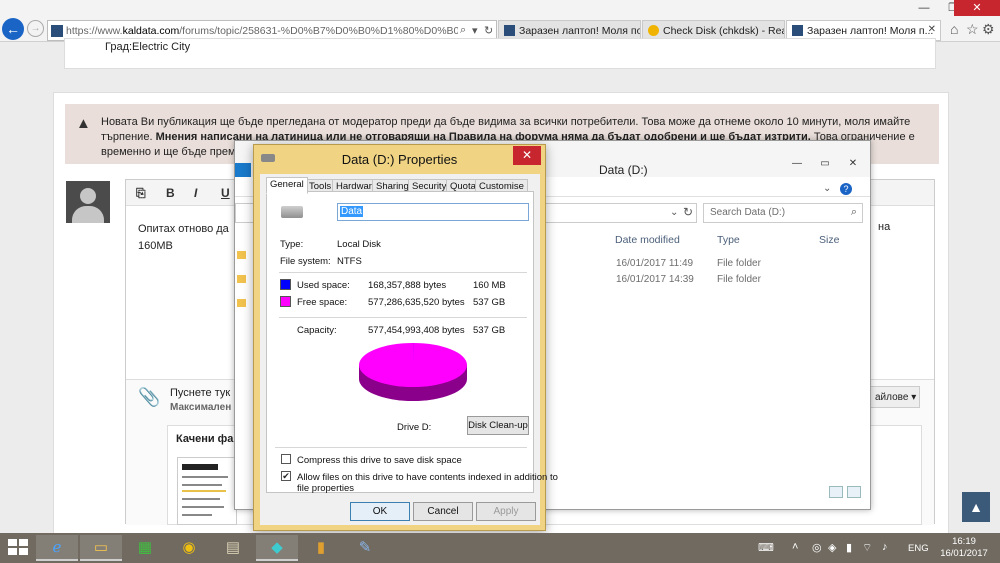 The image size is (1000, 563). What do you see at coordinates (885, 547) in the screenshot?
I see `volume-icon: ♪` at bounding box center [885, 547].